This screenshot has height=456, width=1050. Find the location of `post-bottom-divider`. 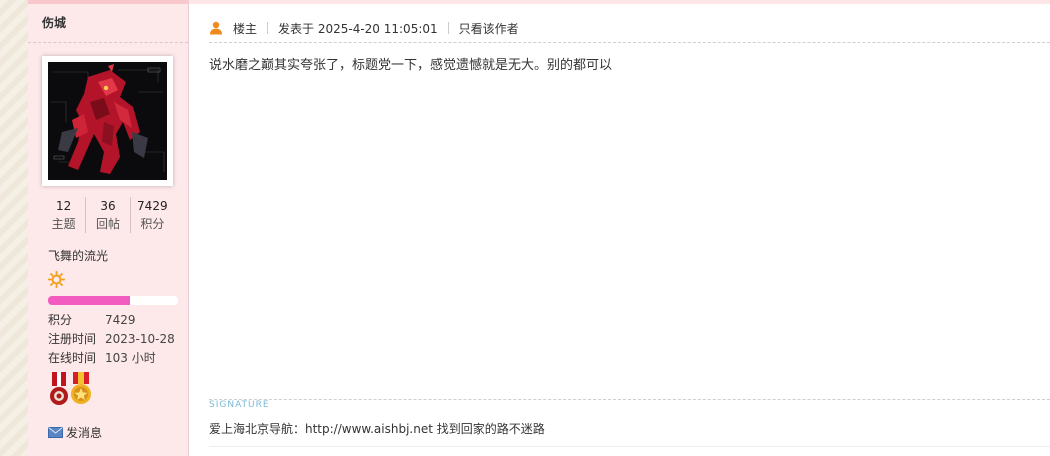

post-bottom-divider is located at coordinates (629, 446).